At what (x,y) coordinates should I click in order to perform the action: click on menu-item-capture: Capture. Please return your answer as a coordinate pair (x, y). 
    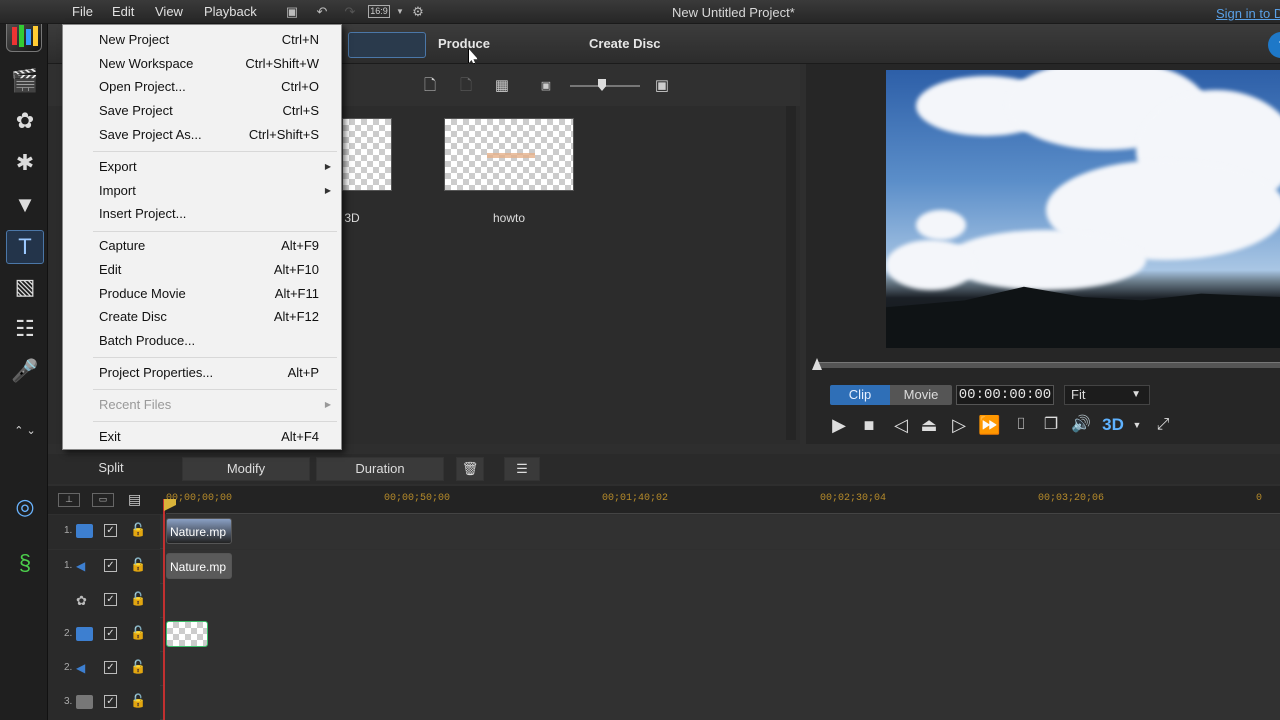
    Looking at the image, I should click on (122, 248).